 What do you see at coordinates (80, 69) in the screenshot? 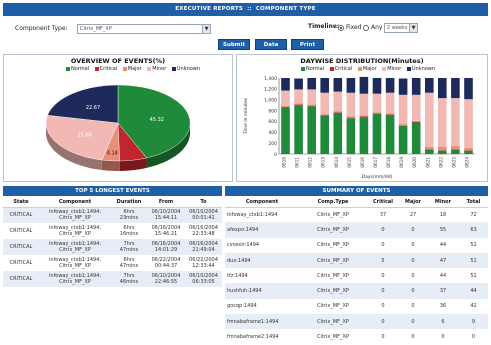
I see `legend-normal: Normal` at bounding box center [80, 69].